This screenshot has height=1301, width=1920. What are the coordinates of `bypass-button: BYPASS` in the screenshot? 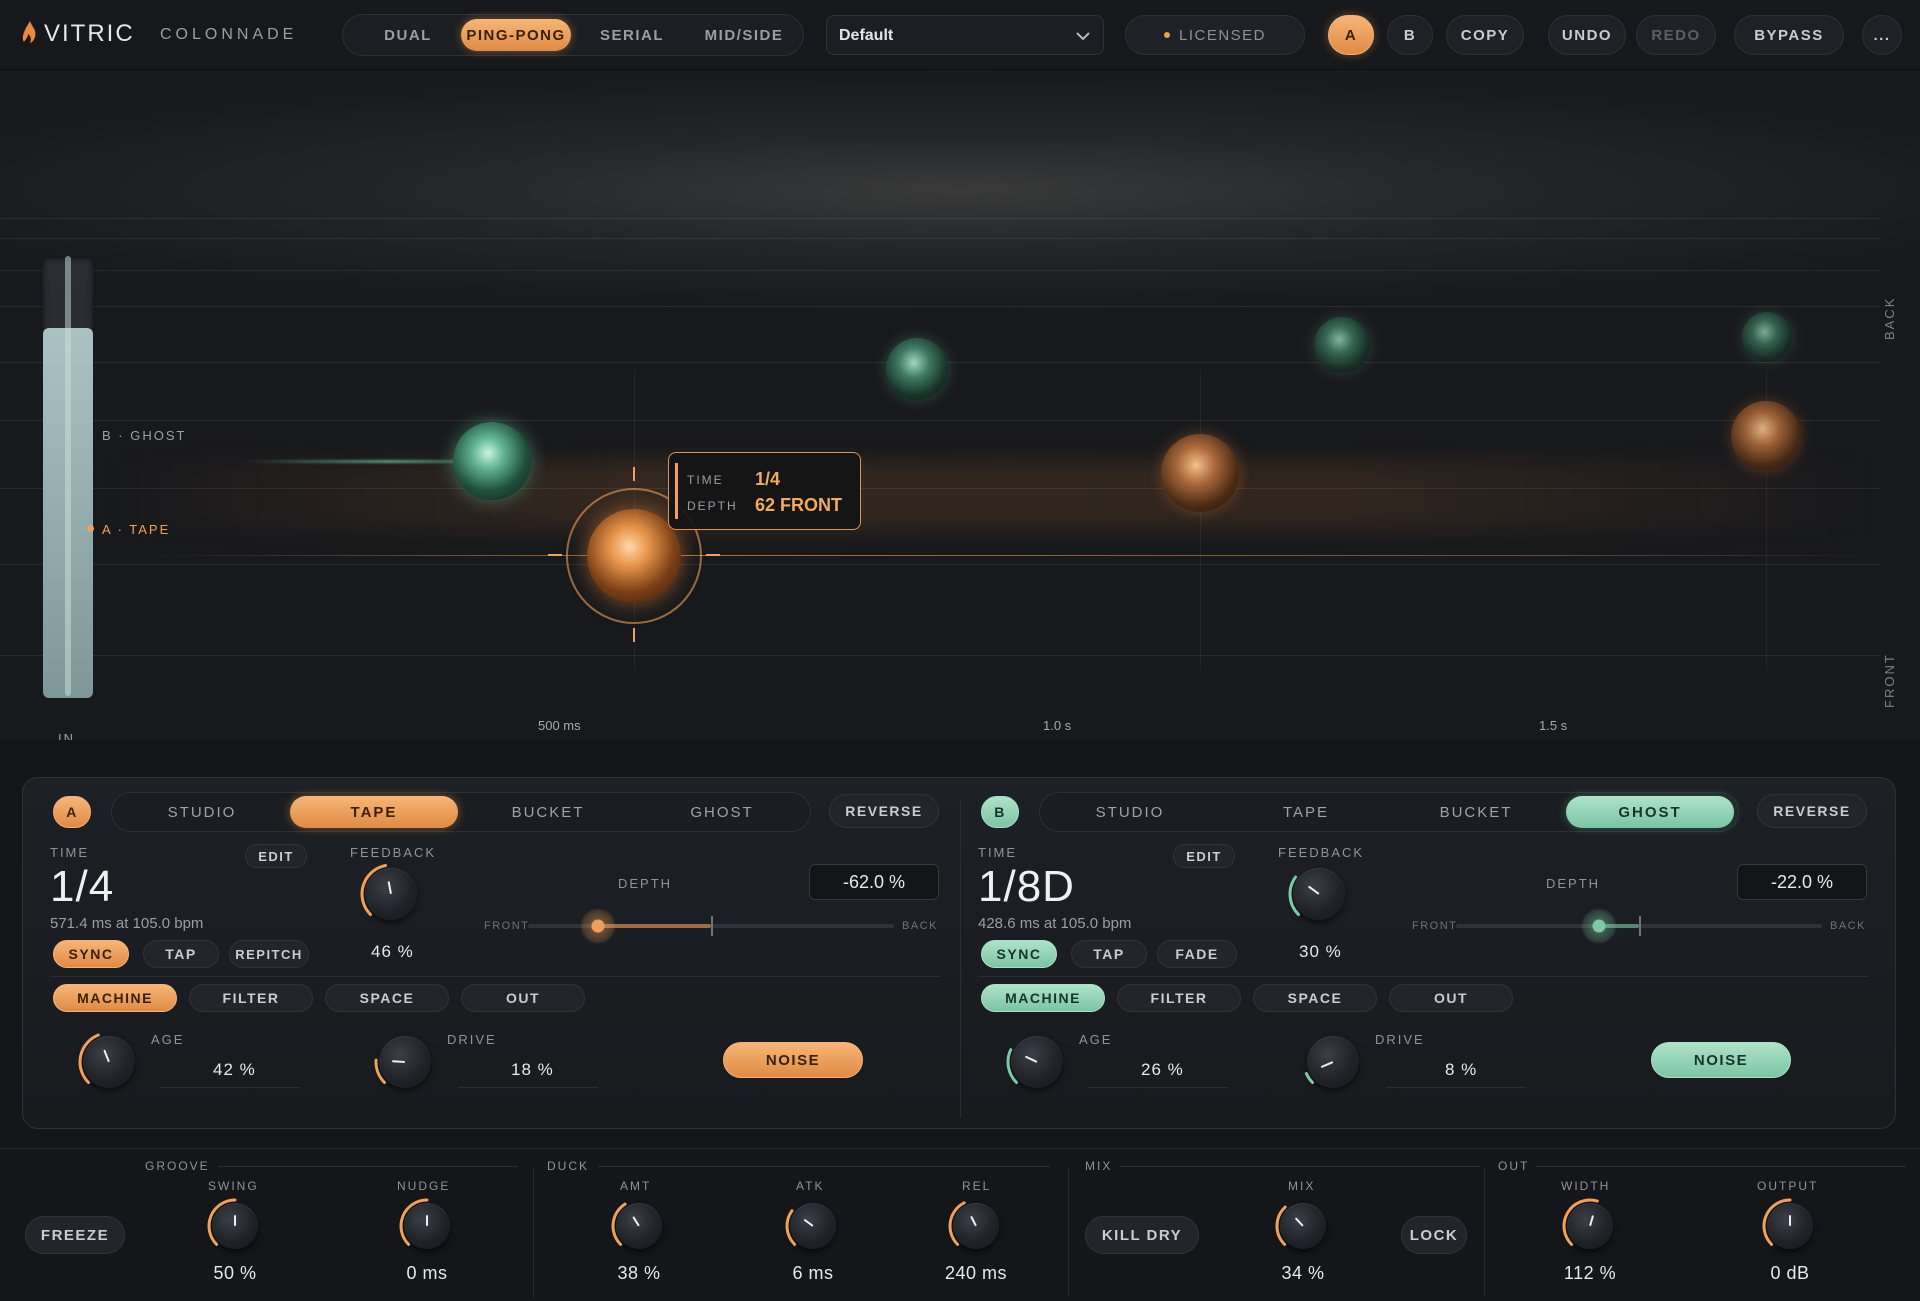 It's located at (1789, 35).